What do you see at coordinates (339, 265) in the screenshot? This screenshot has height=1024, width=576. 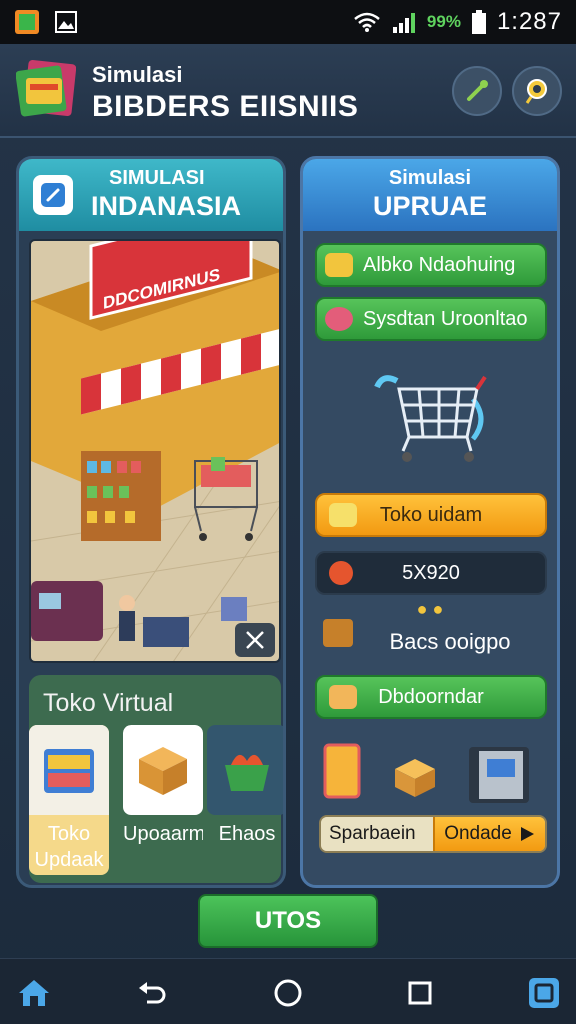 I see `coin-icon` at bounding box center [339, 265].